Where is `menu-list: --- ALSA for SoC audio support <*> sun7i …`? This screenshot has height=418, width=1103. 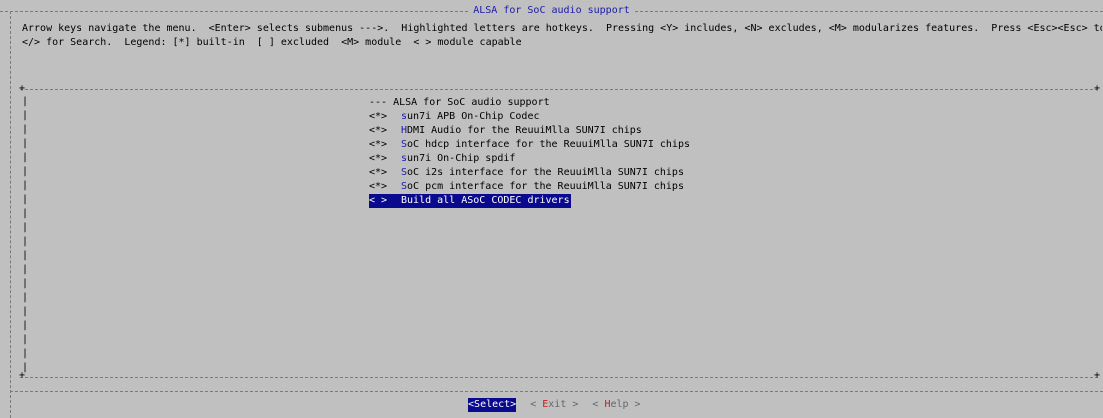
menu-list: --- ALSA for SoC audio support <*> sun7i … is located at coordinates (529, 152).